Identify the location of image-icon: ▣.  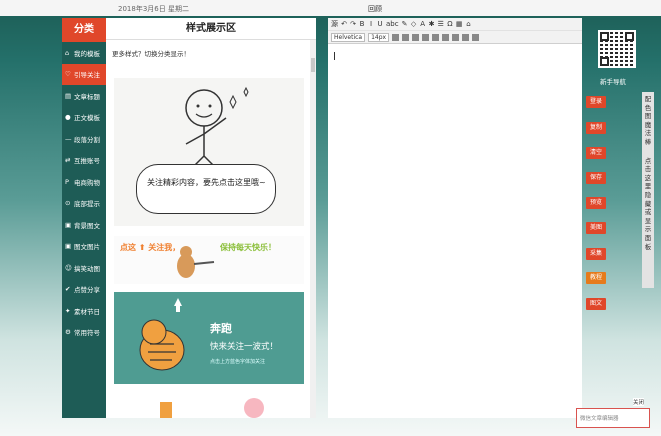
(68, 224).